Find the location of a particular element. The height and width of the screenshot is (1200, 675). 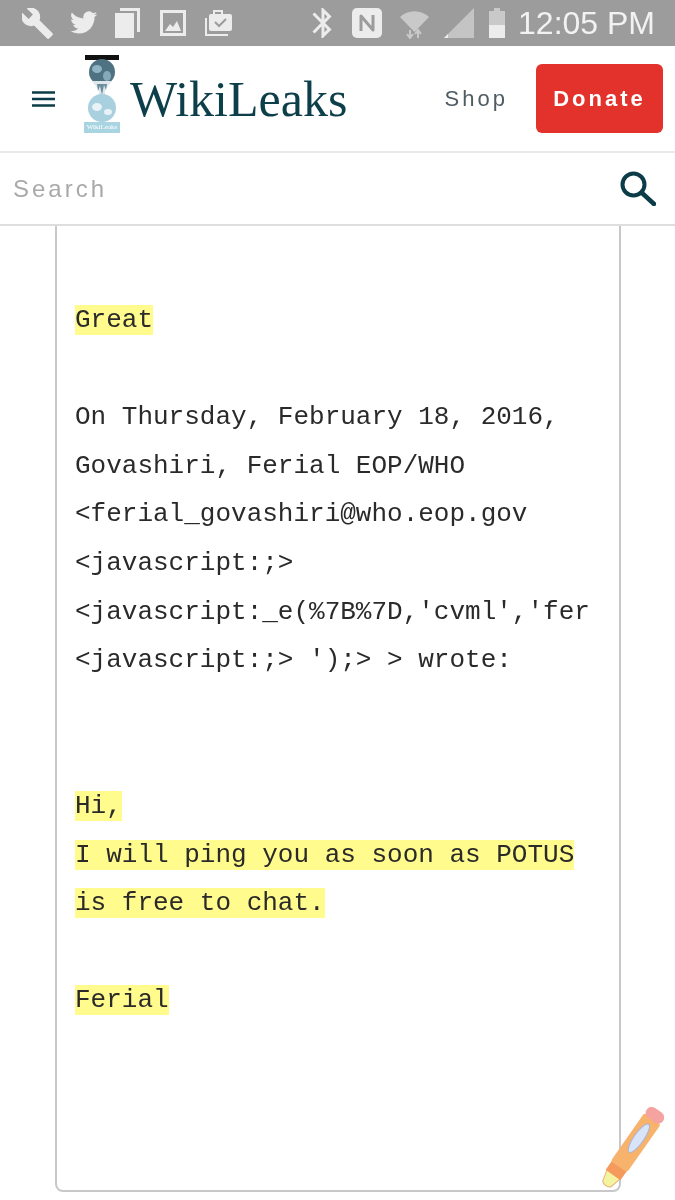

nfc-icon is located at coordinates (367, 23).